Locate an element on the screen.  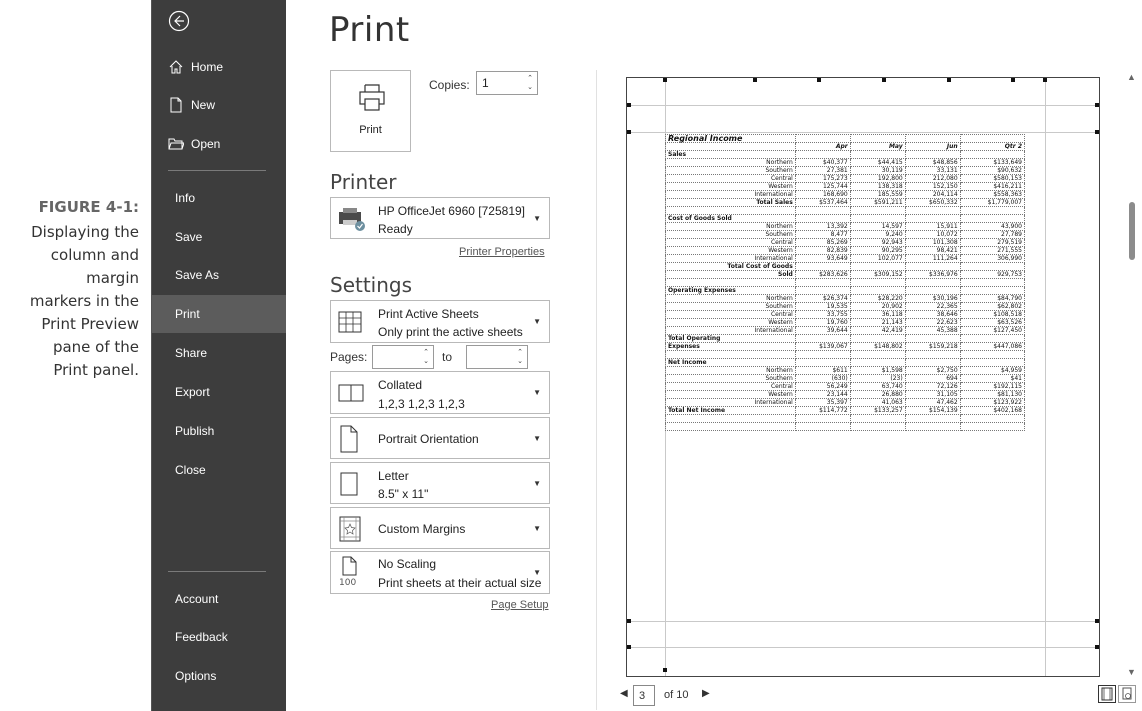
table-row: Northern $26,374 $28,220 $30,196 $84,790 is located at coordinates (845, 298).